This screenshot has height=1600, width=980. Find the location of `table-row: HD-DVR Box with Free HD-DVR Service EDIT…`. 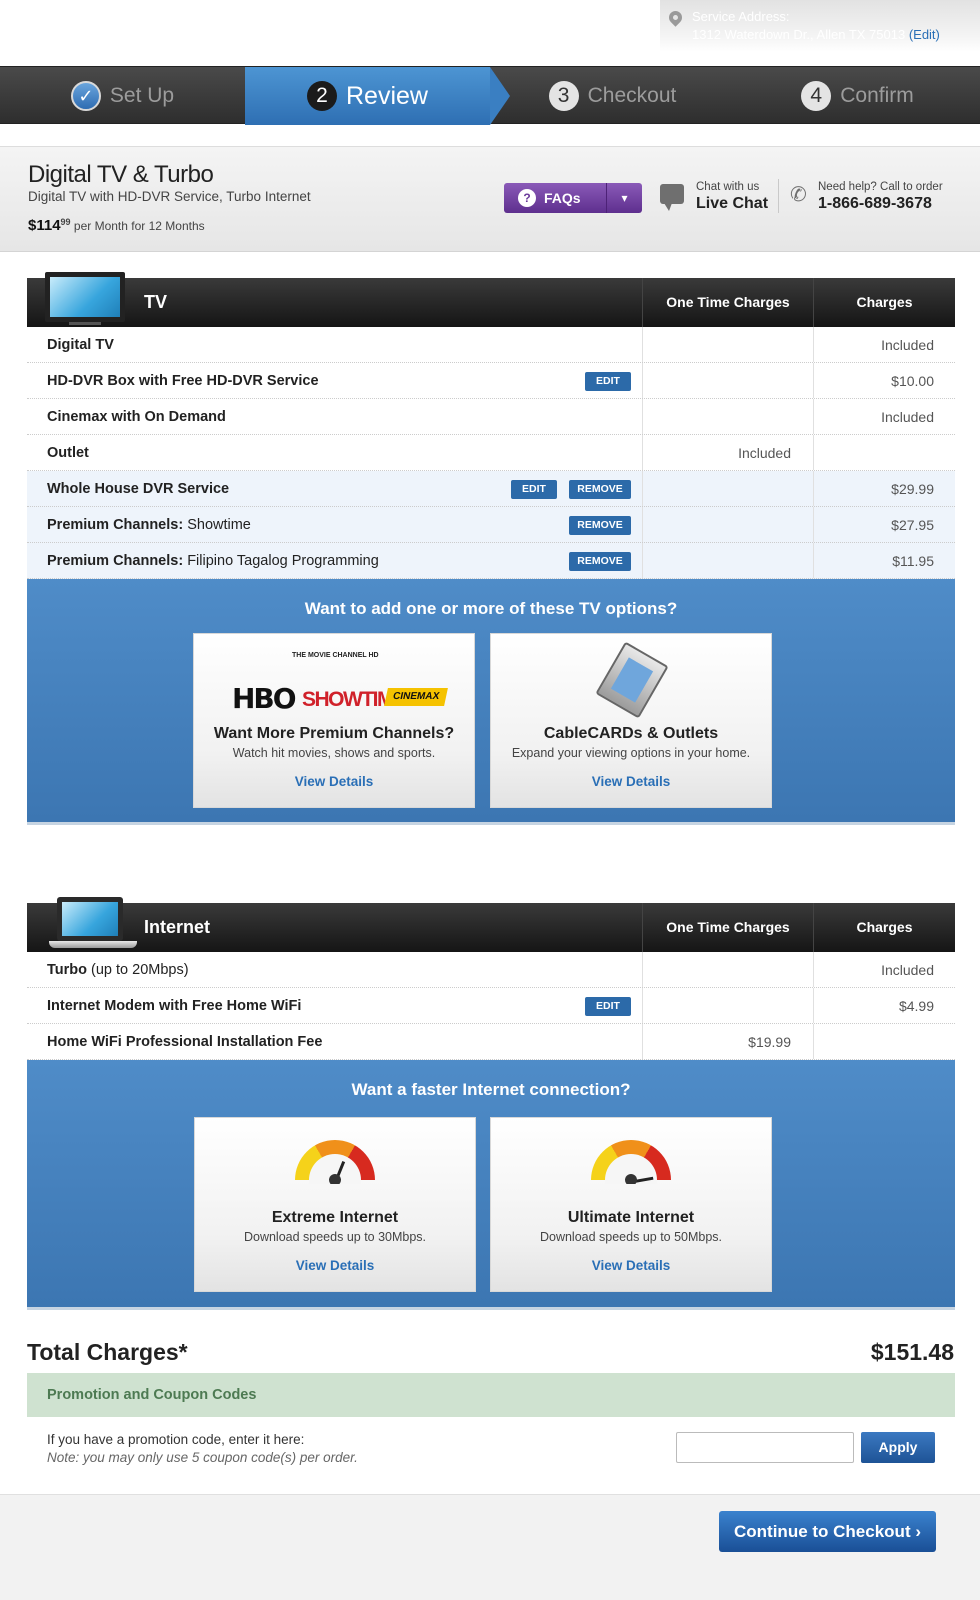

table-row: HD-DVR Box with Free HD-DVR Service EDIT… is located at coordinates (491, 381).